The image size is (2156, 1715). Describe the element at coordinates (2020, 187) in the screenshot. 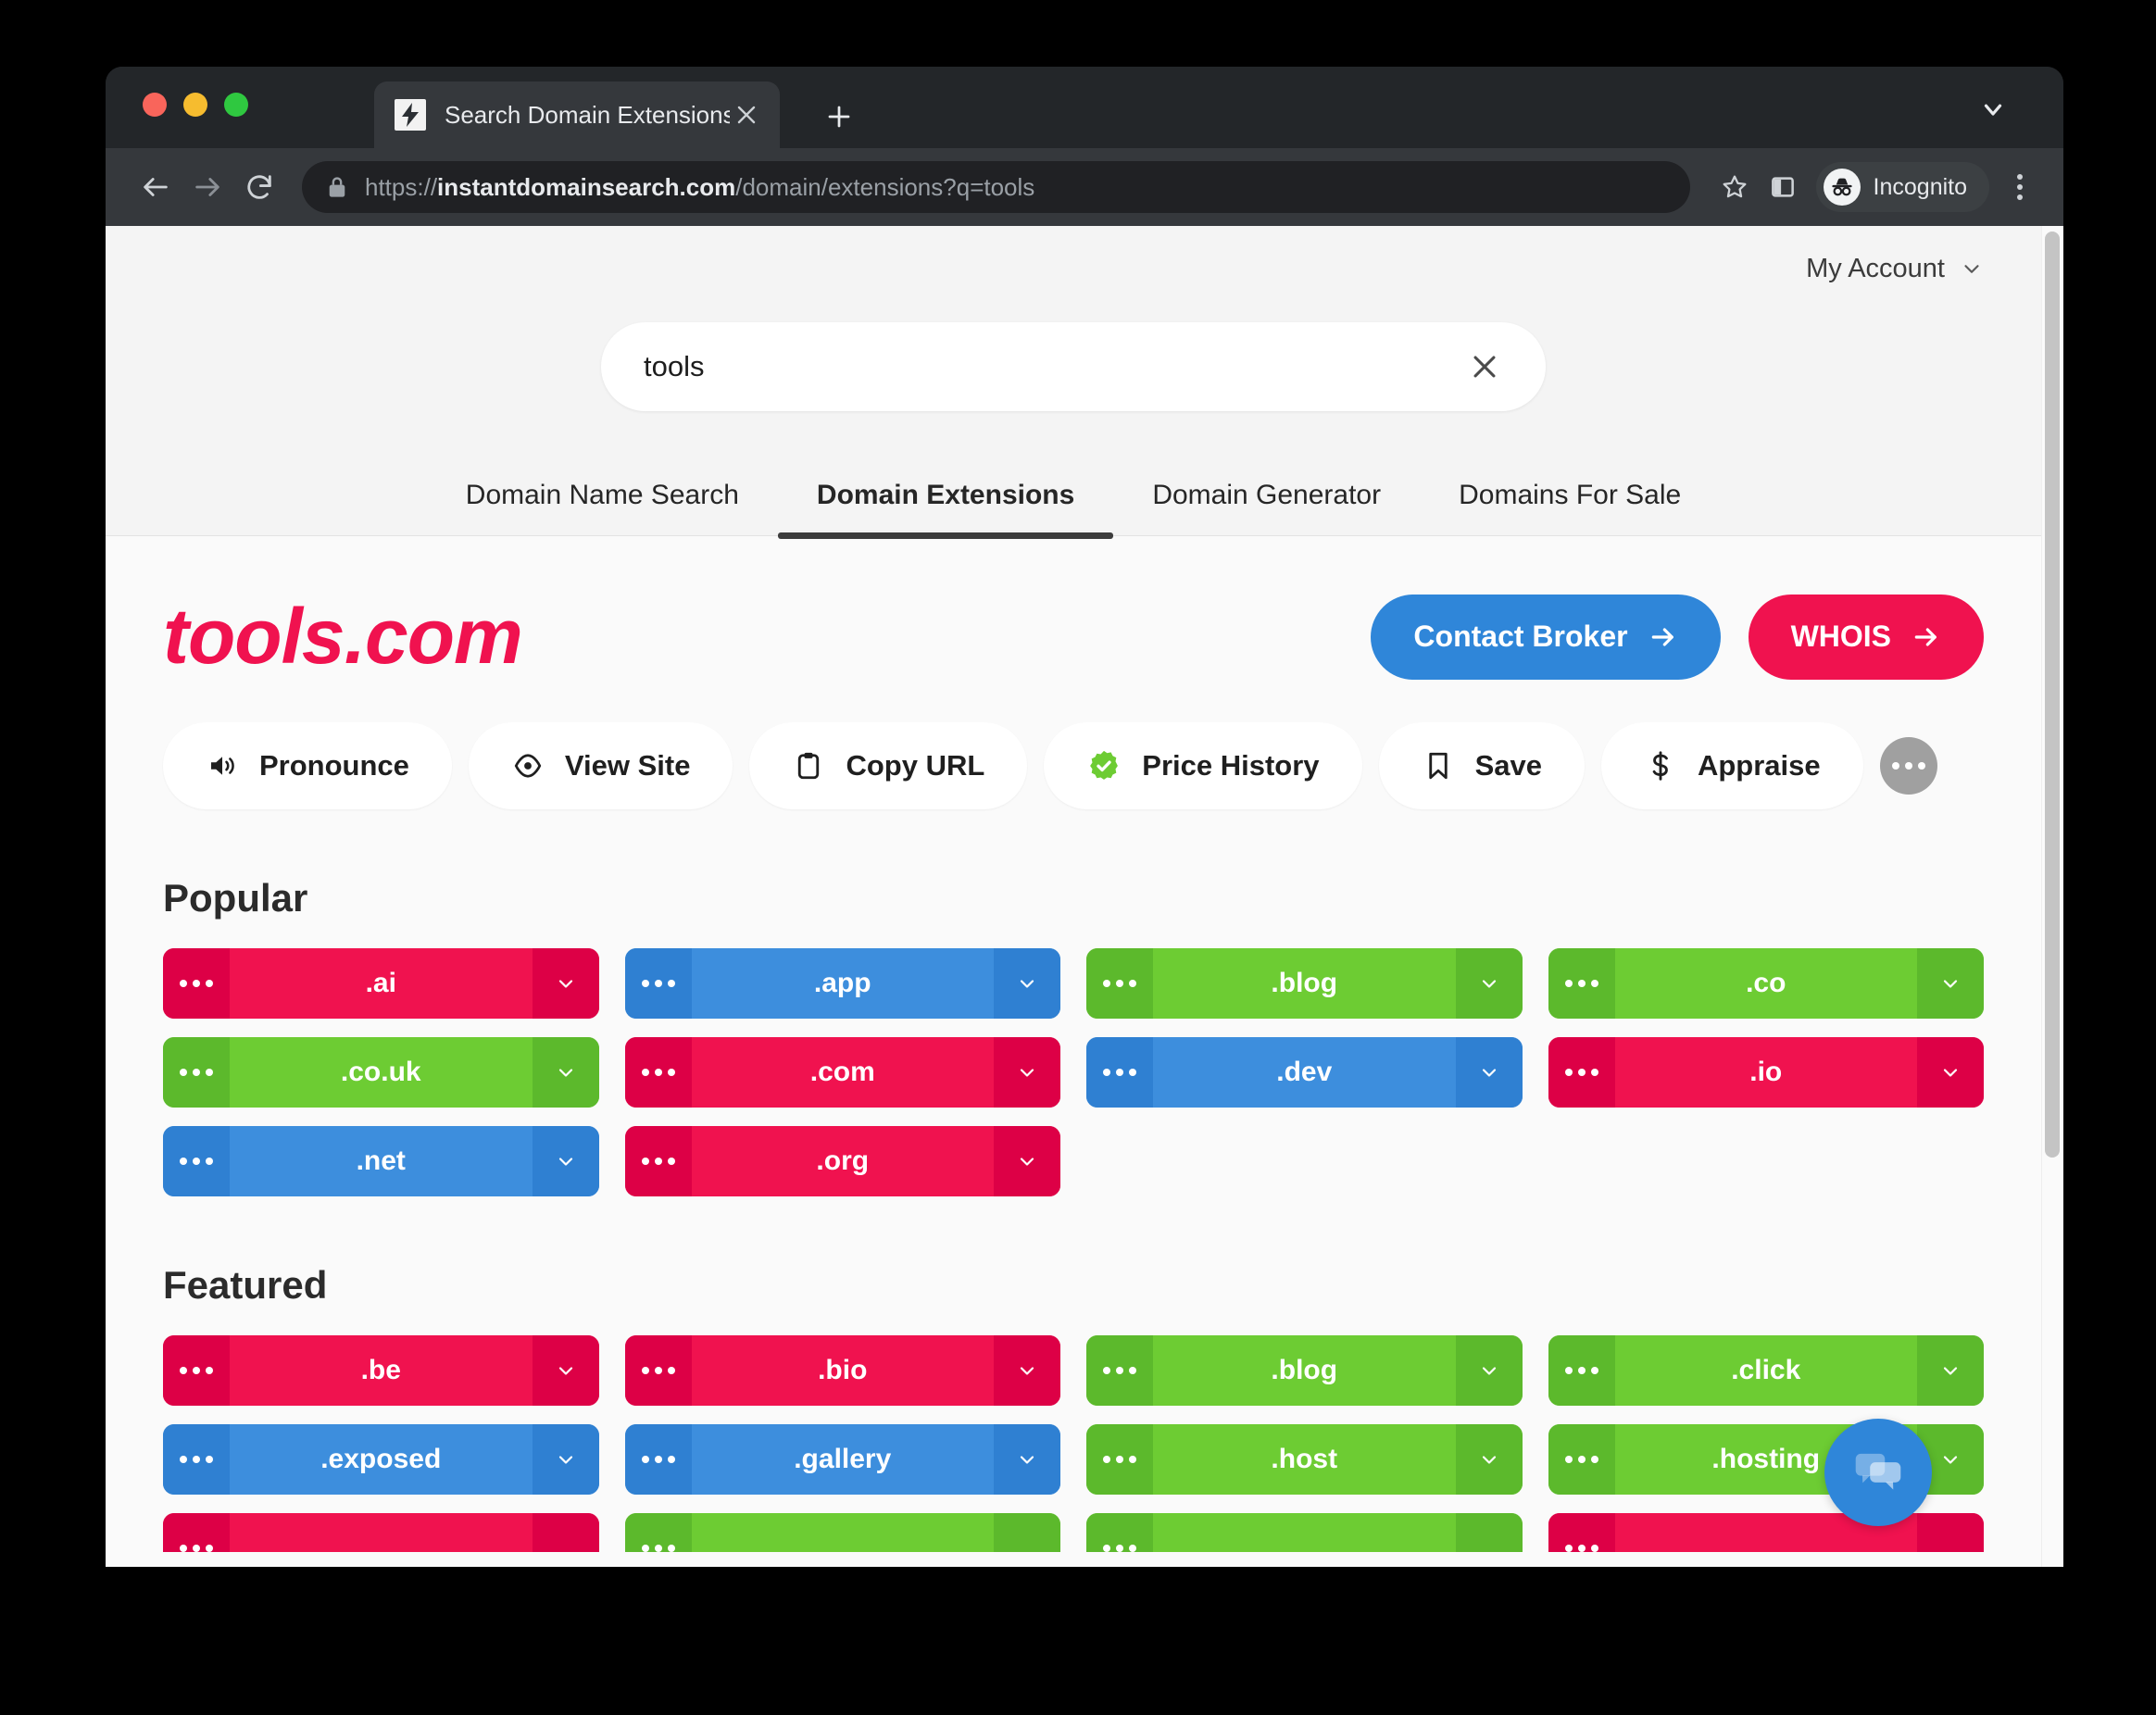

I see `kebab-menu-icon` at that location.